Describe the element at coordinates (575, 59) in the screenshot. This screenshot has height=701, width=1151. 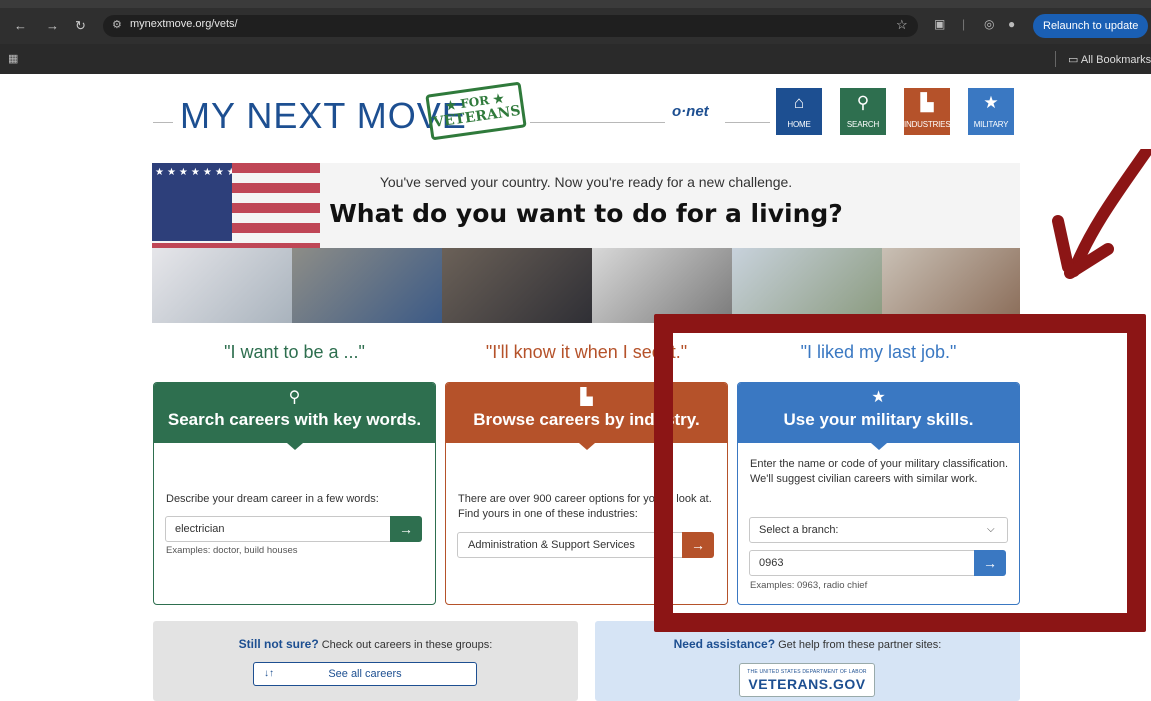
I see `bookmarks-bar` at that location.